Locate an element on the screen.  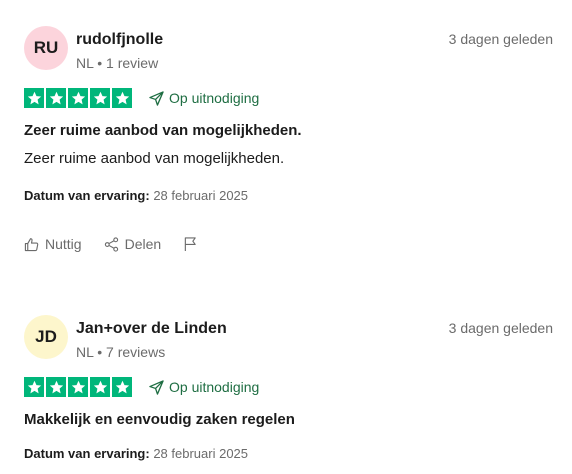
review-actions: Nuttig Delen is located at coordinates (122, 244).